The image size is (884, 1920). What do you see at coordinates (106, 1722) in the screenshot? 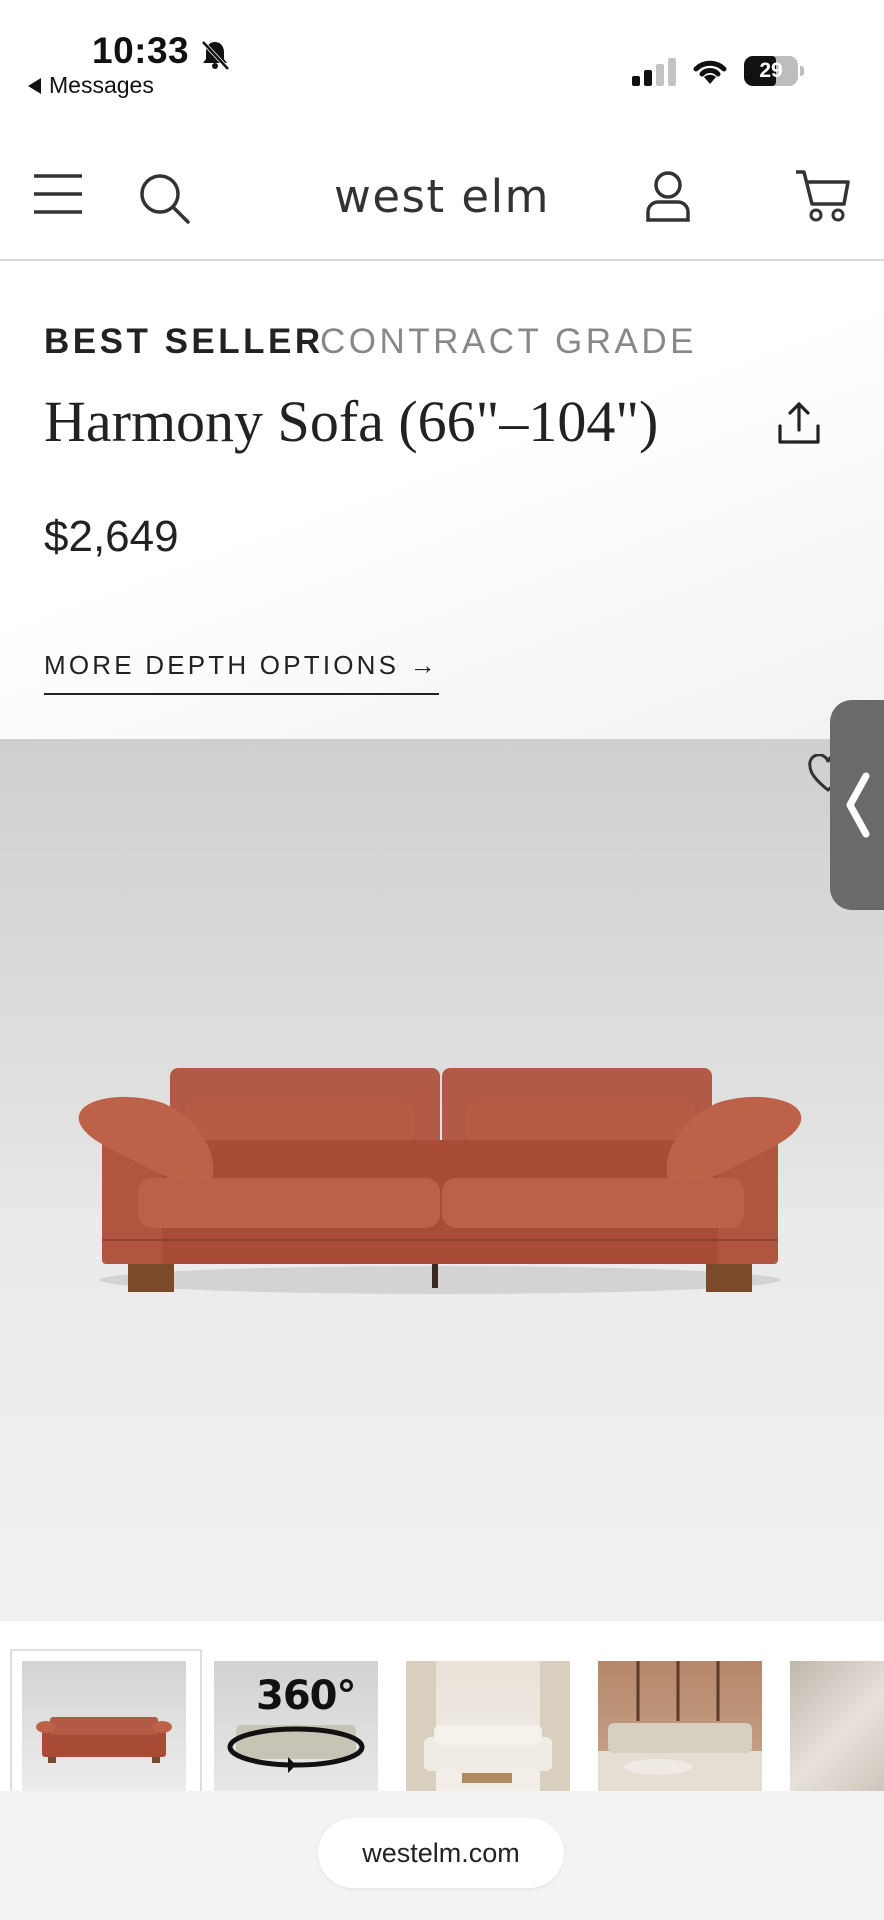
I see `selected-thumb-frame` at bounding box center [106, 1722].